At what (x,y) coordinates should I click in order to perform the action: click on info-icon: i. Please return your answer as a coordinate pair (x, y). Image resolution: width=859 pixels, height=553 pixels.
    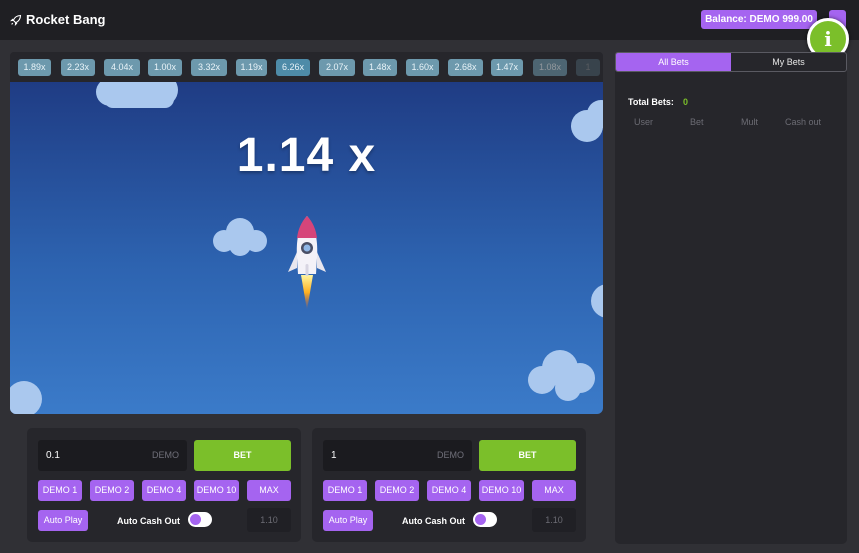
    Looking at the image, I should click on (828, 39).